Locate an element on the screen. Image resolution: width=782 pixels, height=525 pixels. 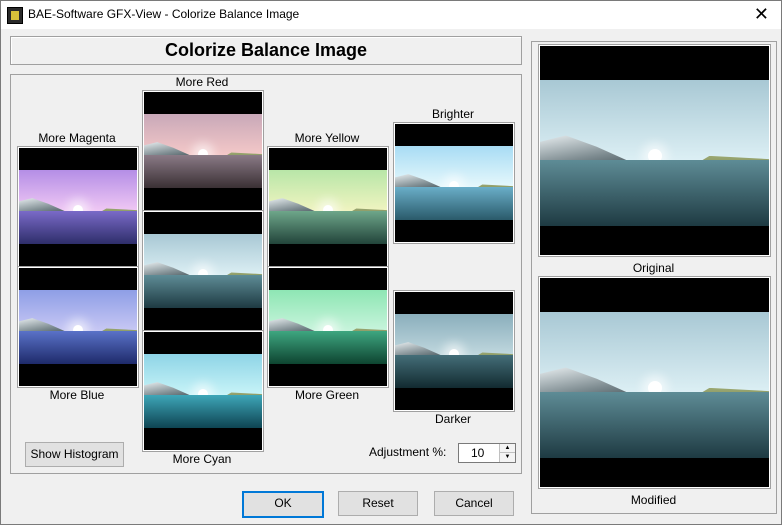
label-more-cyan: More Cyan is located at coordinates (202, 459).